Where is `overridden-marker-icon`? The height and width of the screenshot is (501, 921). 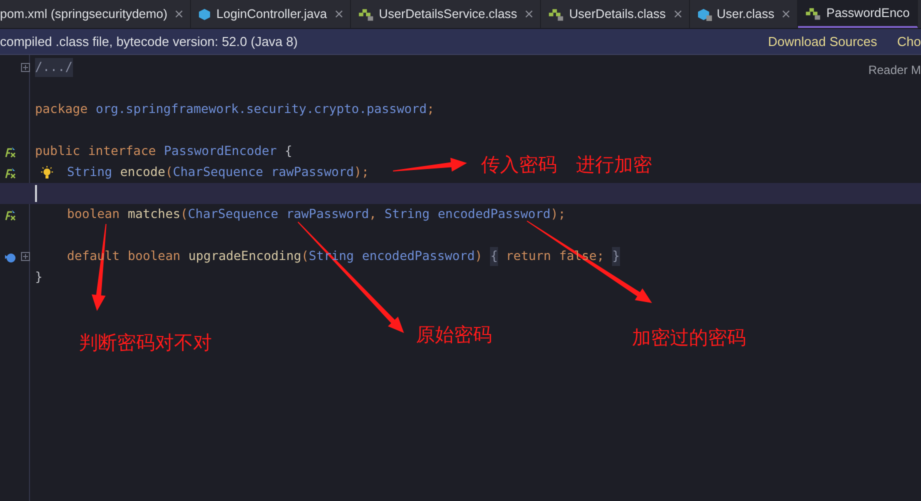 overridden-marker-icon is located at coordinates (10, 256).